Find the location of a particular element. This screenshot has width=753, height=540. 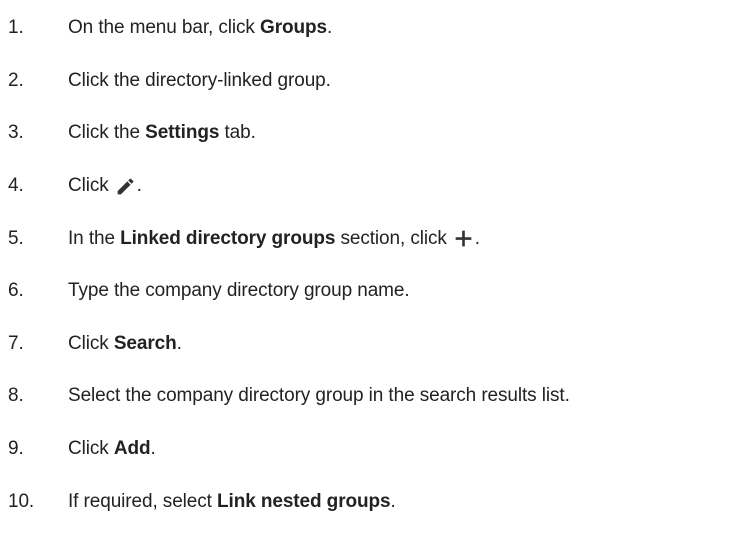

step-text: If required, select Link nested groups . is located at coordinates (232, 502).